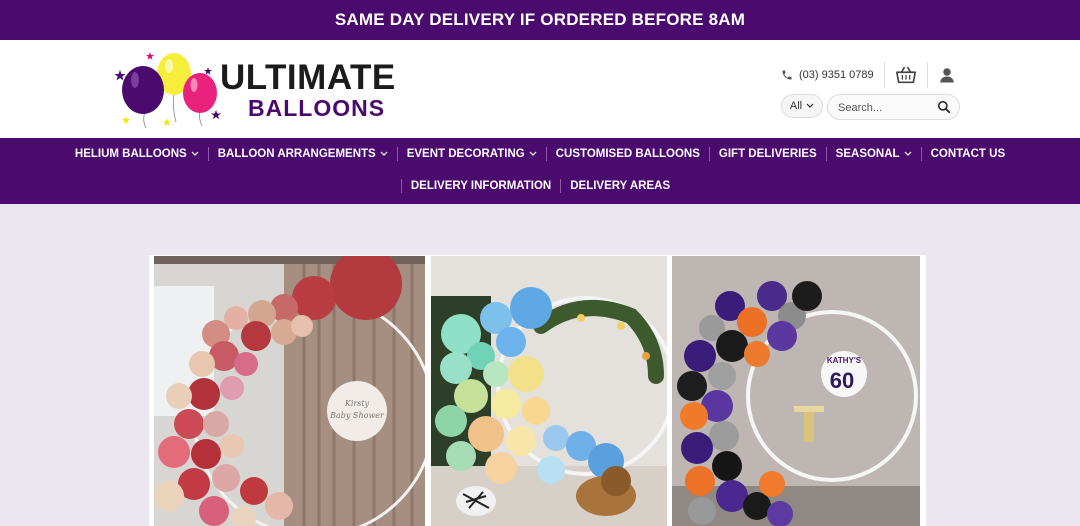  What do you see at coordinates (844, 360) in the screenshot?
I see `sign-name-text: KATHY'S` at bounding box center [844, 360].